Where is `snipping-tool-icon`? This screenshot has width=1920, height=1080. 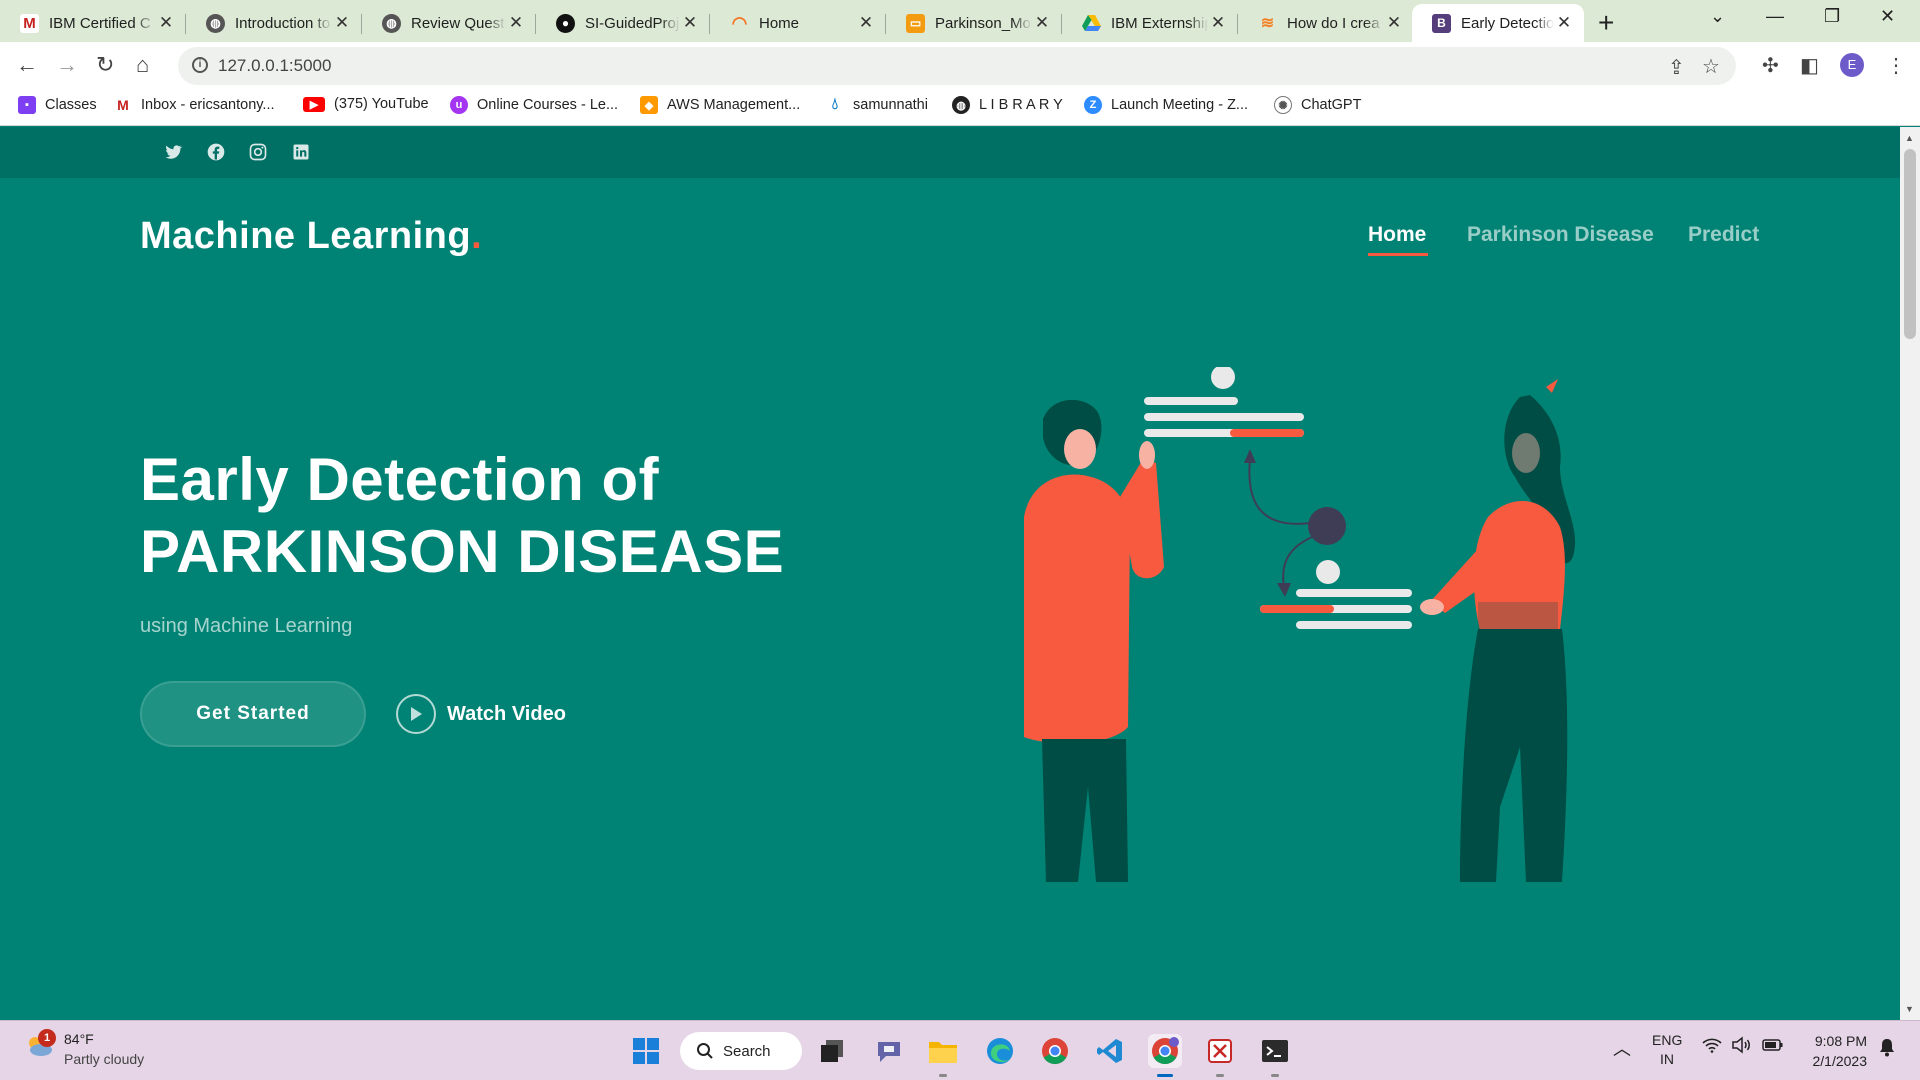 snipping-tool-icon is located at coordinates (1220, 1055).